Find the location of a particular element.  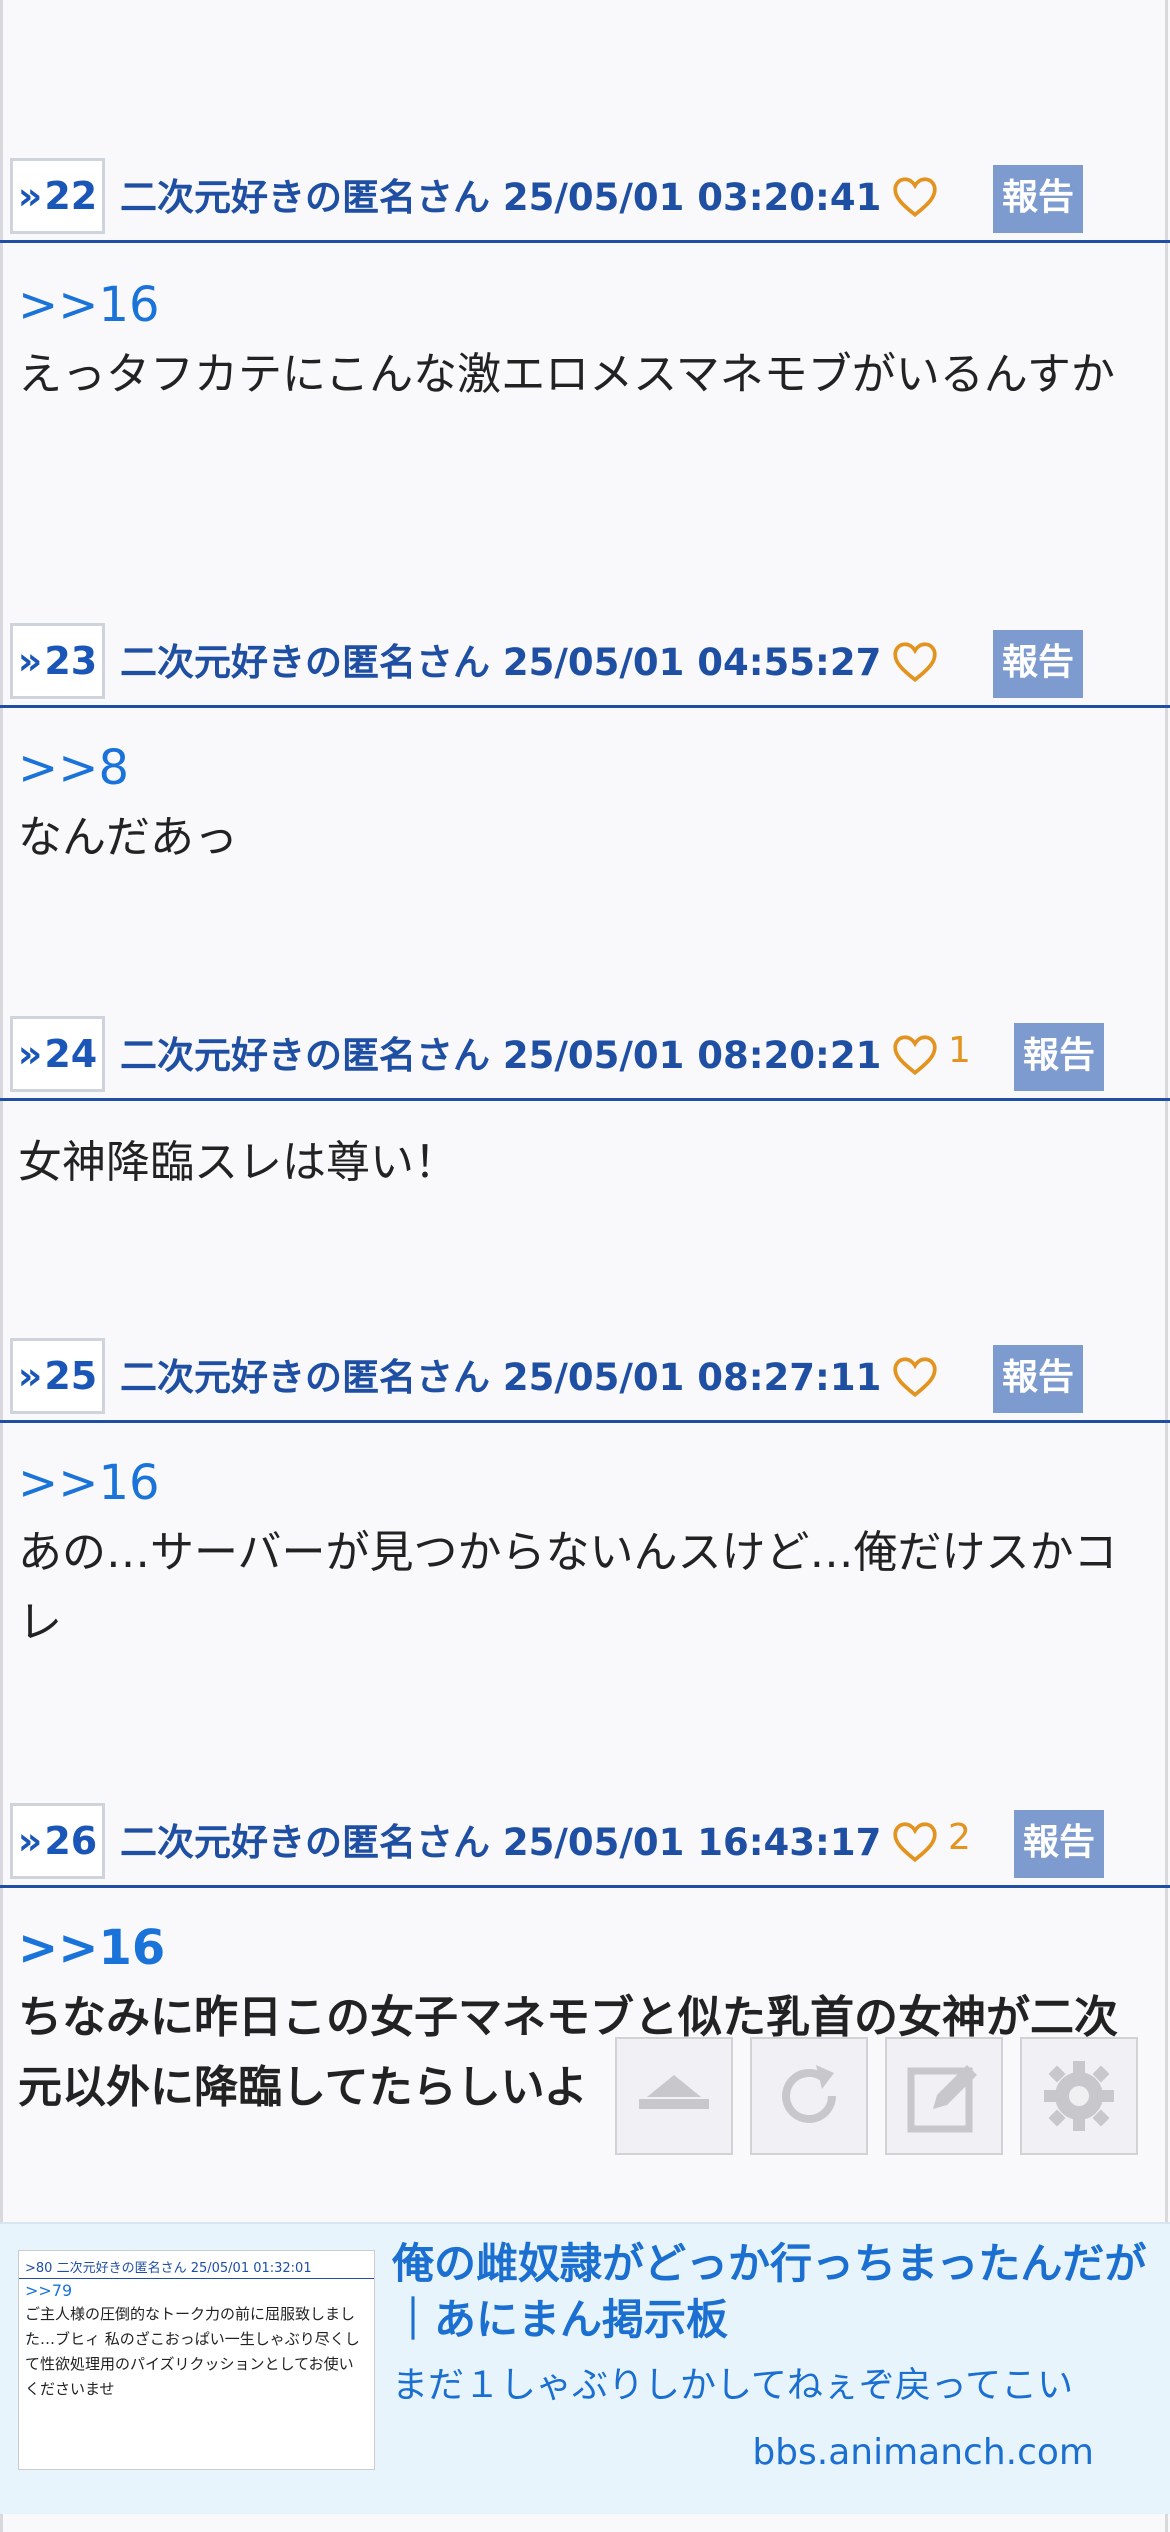

reply-anchor-link: >>8 is located at coordinates (583, 768).